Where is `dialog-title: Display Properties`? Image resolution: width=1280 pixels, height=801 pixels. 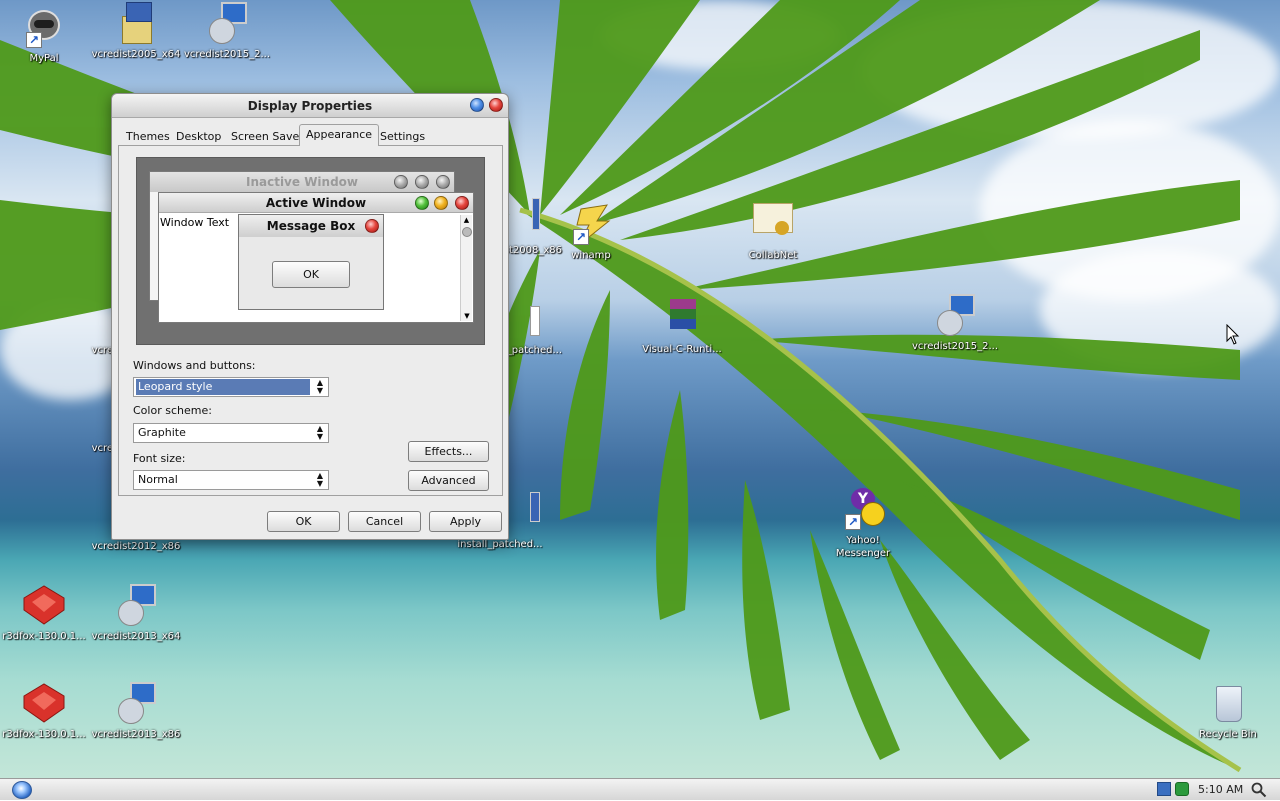 dialog-title: Display Properties is located at coordinates (310, 106).